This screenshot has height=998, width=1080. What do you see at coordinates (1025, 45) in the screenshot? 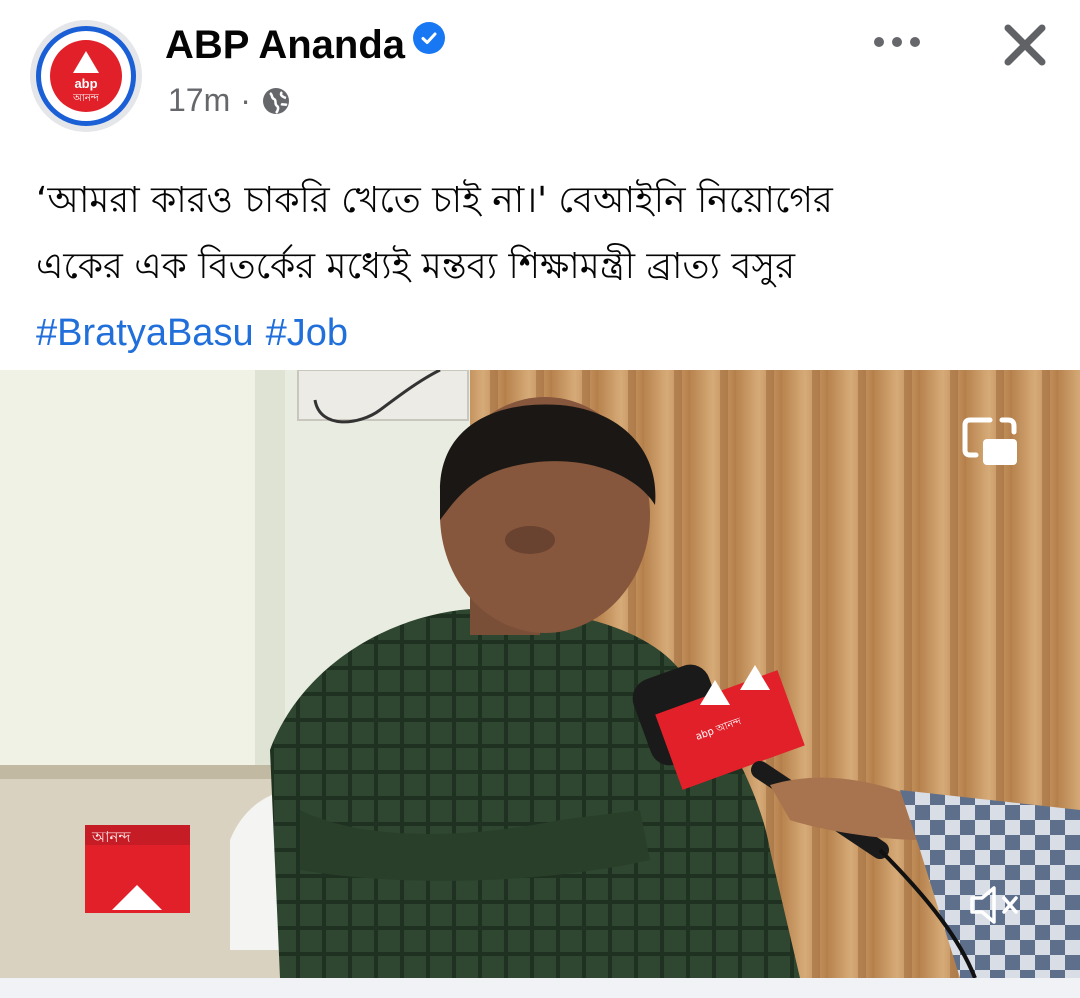
I see `close-icon` at bounding box center [1025, 45].